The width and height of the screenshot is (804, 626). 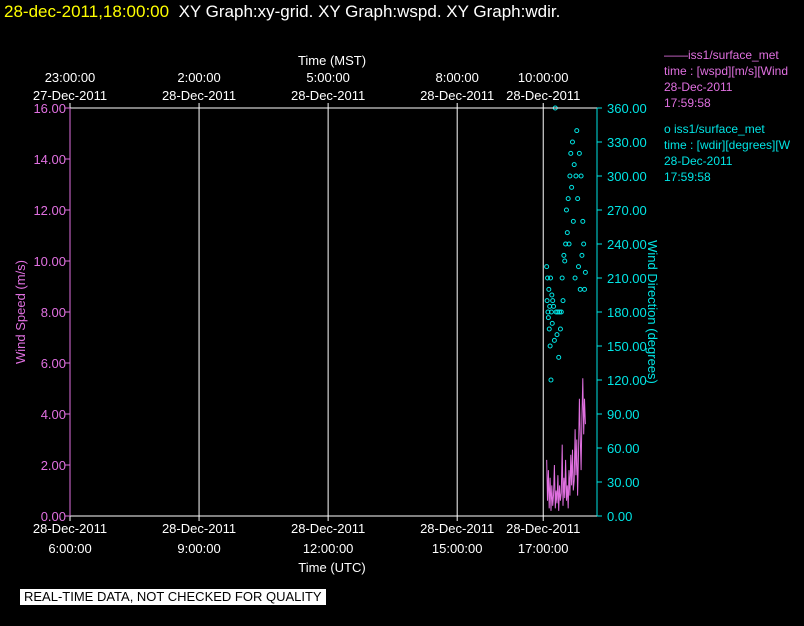 What do you see at coordinates (543, 77) in the screenshot?
I see `x-tick-top-time: 10:00:00` at bounding box center [543, 77].